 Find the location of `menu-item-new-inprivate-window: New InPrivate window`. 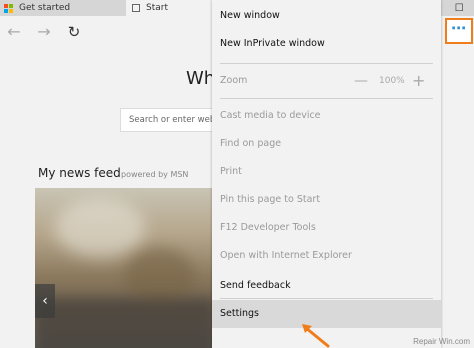

menu-item-new-inprivate-window: New InPrivate window is located at coordinates (326, 44).